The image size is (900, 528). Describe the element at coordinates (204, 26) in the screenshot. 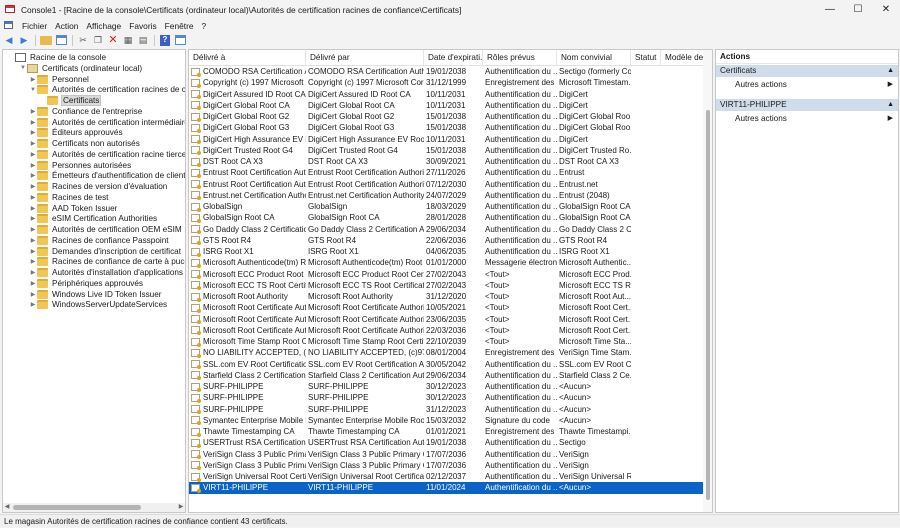

I see `menu-help: ?` at that location.